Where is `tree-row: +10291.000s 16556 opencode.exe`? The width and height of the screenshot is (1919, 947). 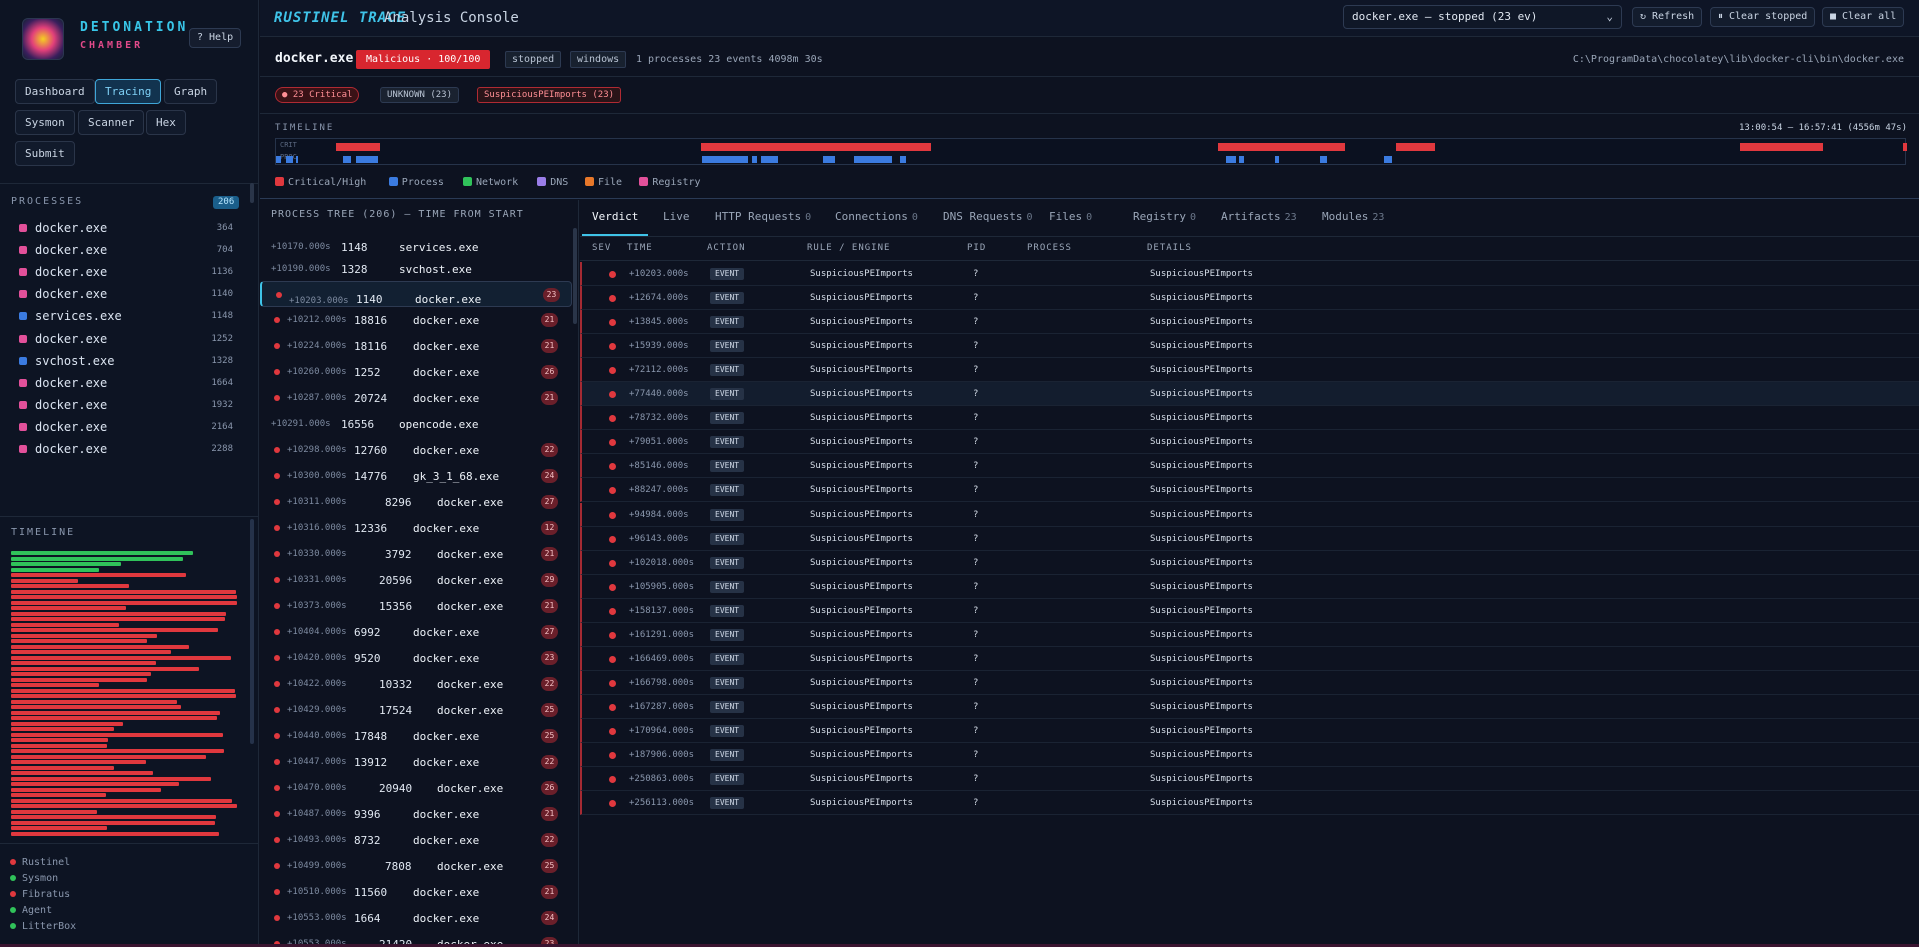 tree-row: +10291.000s 16556 opencode.exe is located at coordinates (416, 424).